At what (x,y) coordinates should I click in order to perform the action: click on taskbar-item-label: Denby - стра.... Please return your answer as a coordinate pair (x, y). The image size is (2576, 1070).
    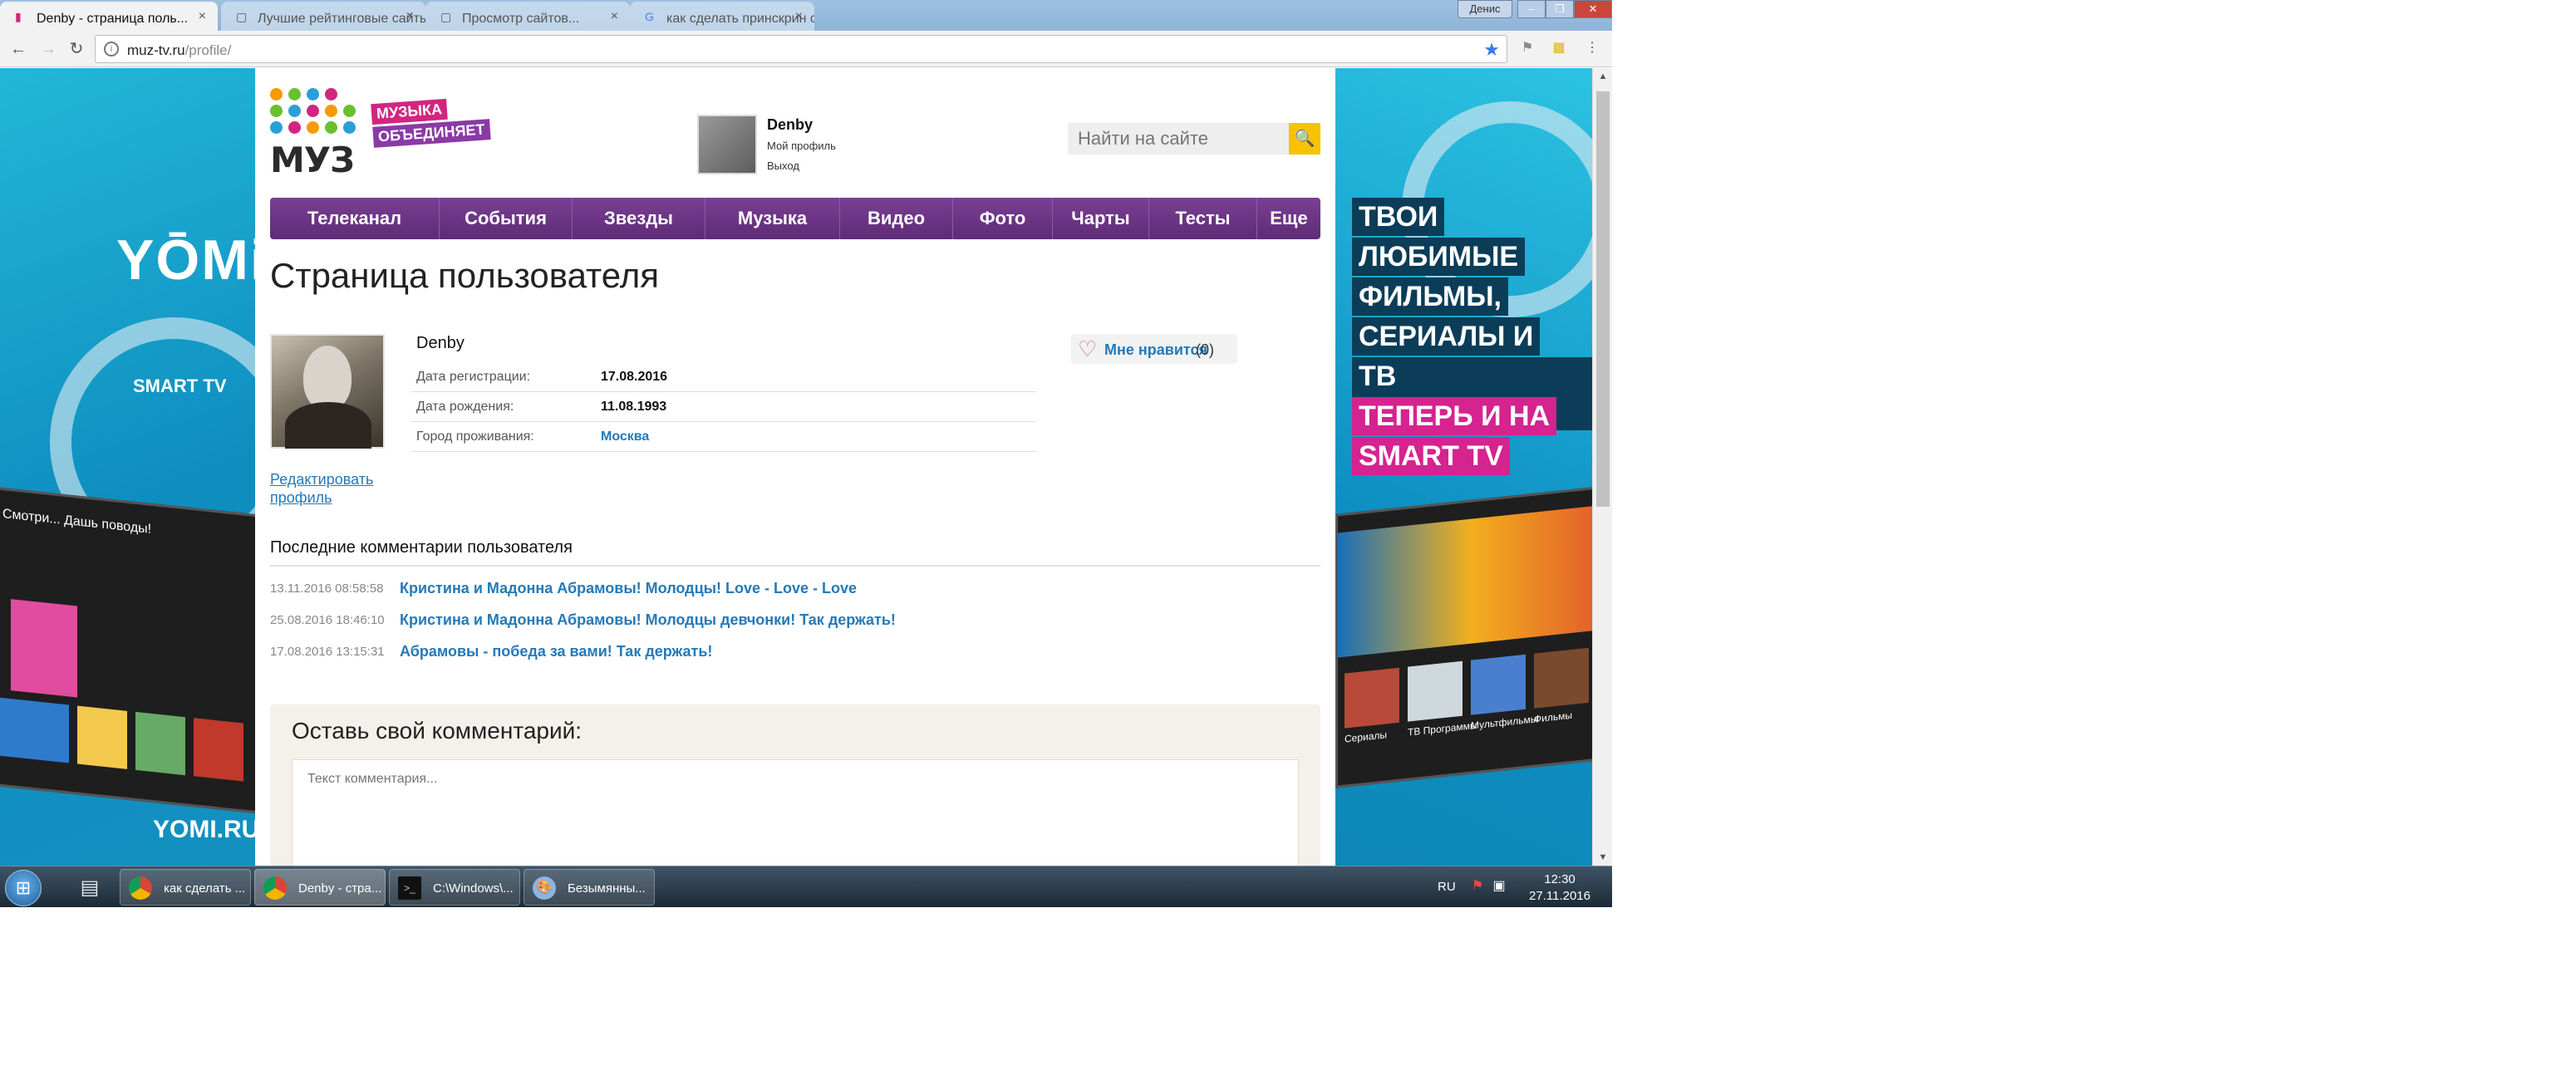
    Looking at the image, I should click on (340, 889).